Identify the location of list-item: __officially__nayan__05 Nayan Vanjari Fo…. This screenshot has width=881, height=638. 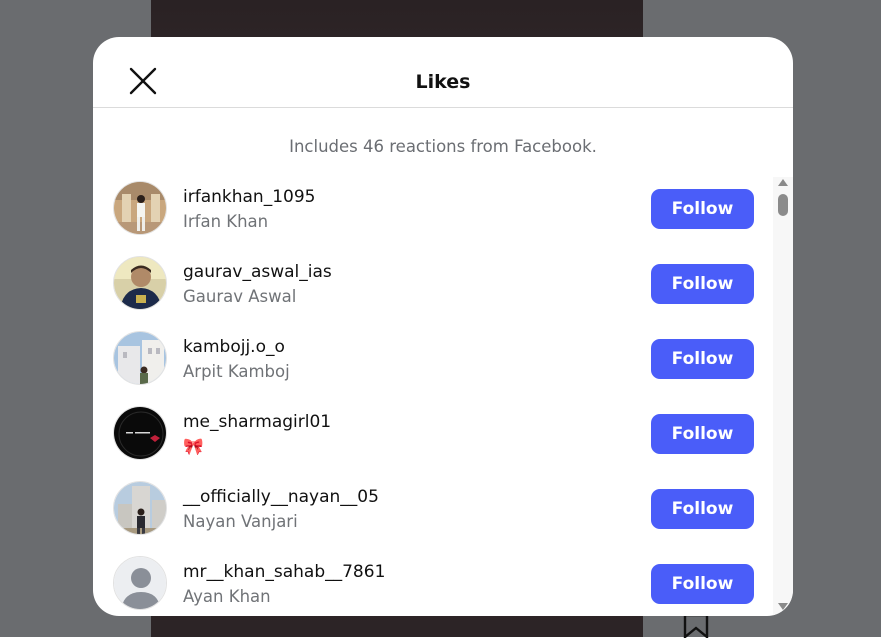
(433, 516).